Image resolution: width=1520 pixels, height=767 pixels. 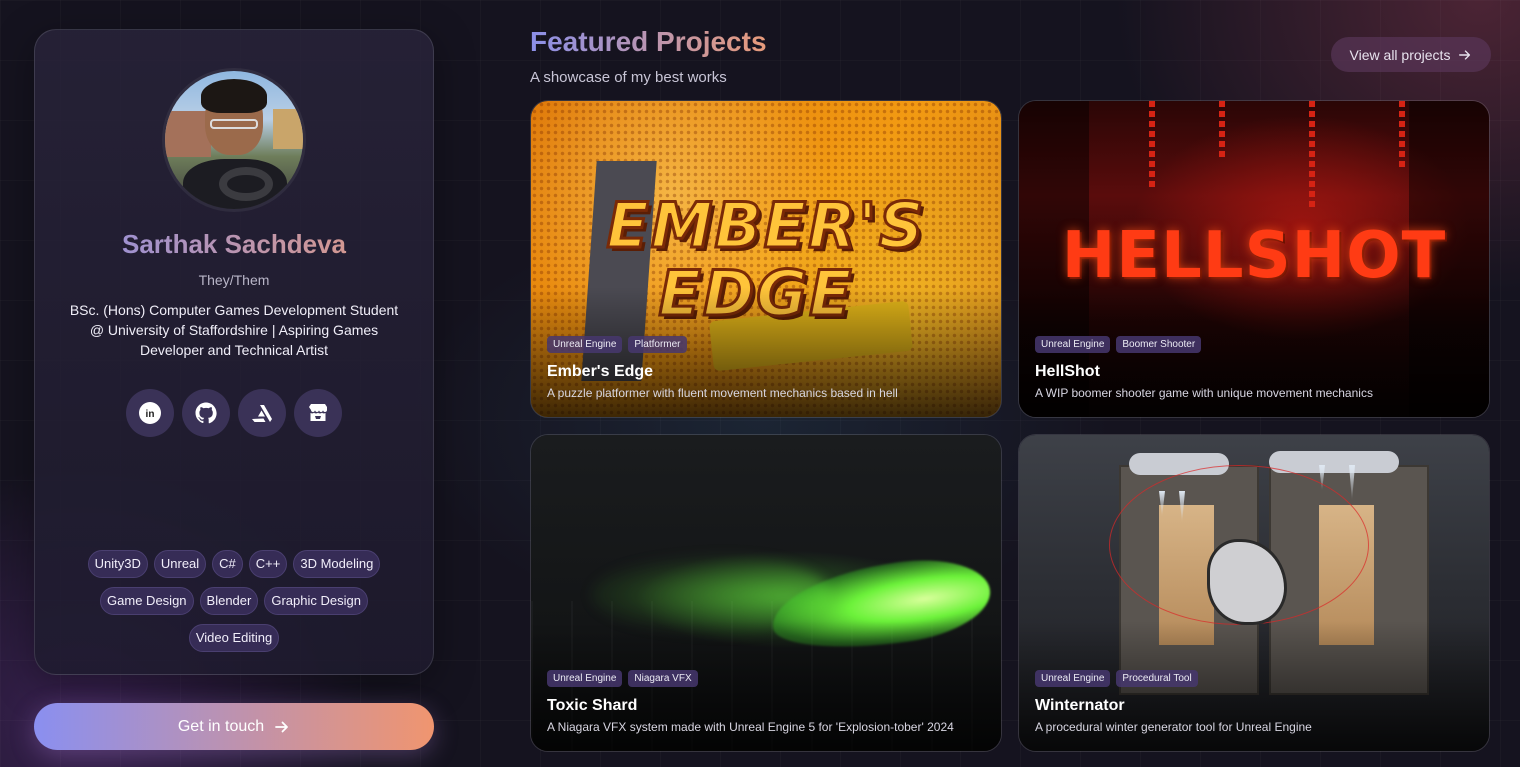 What do you see at coordinates (337, 564) in the screenshot?
I see `skill-chip: 3D Modeling` at bounding box center [337, 564].